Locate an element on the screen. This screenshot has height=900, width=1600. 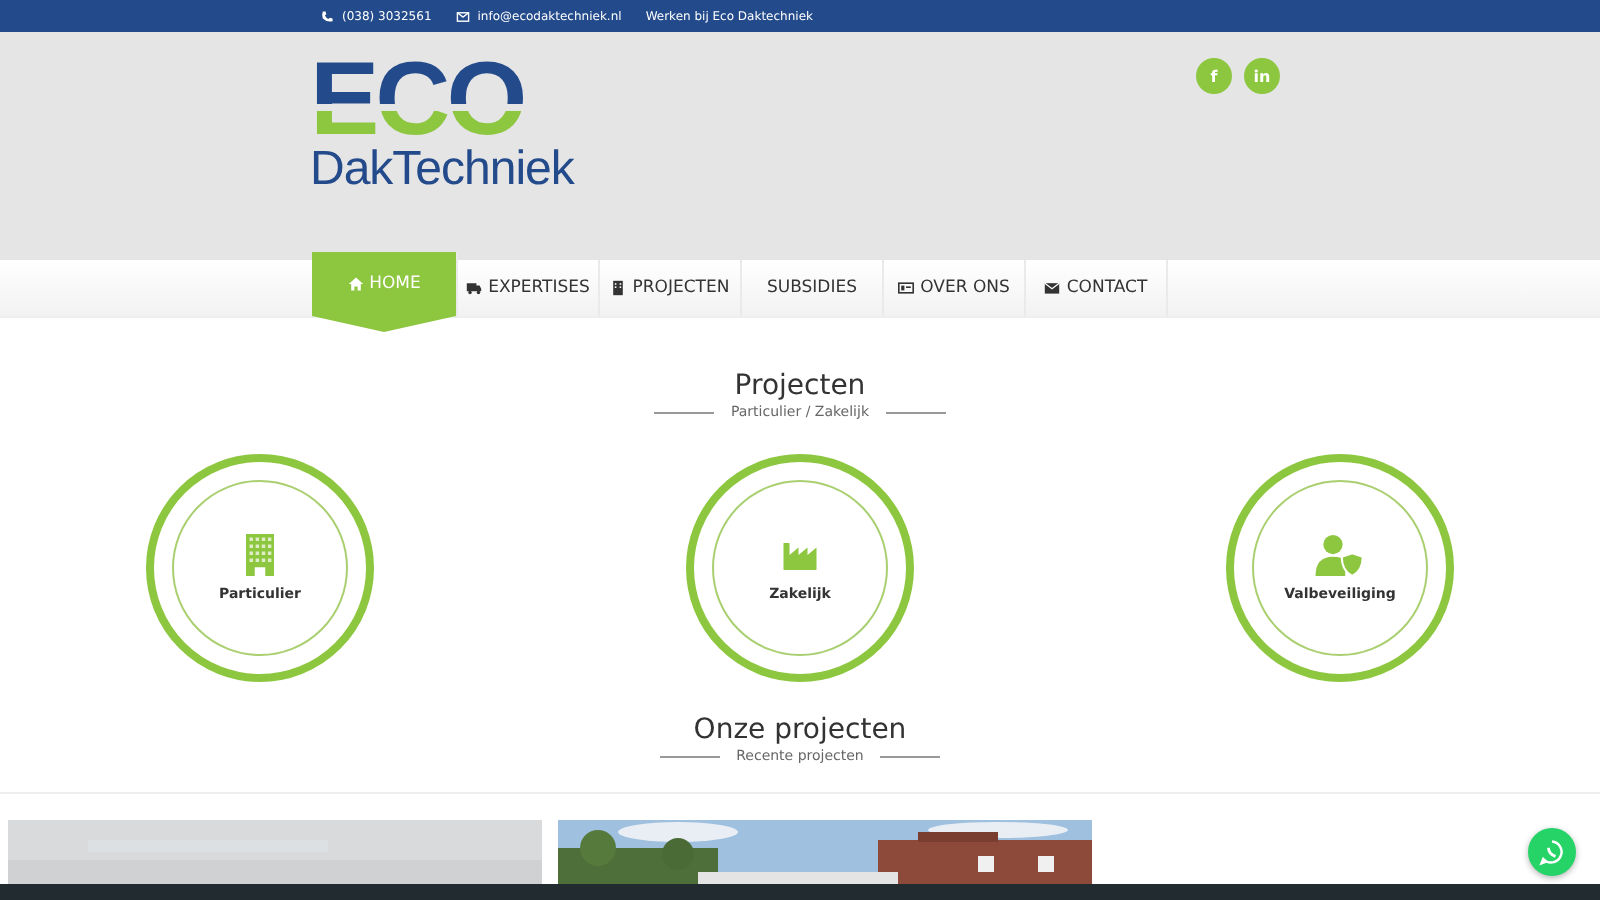
nav-item: SUBSIDIES is located at coordinates (813, 288).